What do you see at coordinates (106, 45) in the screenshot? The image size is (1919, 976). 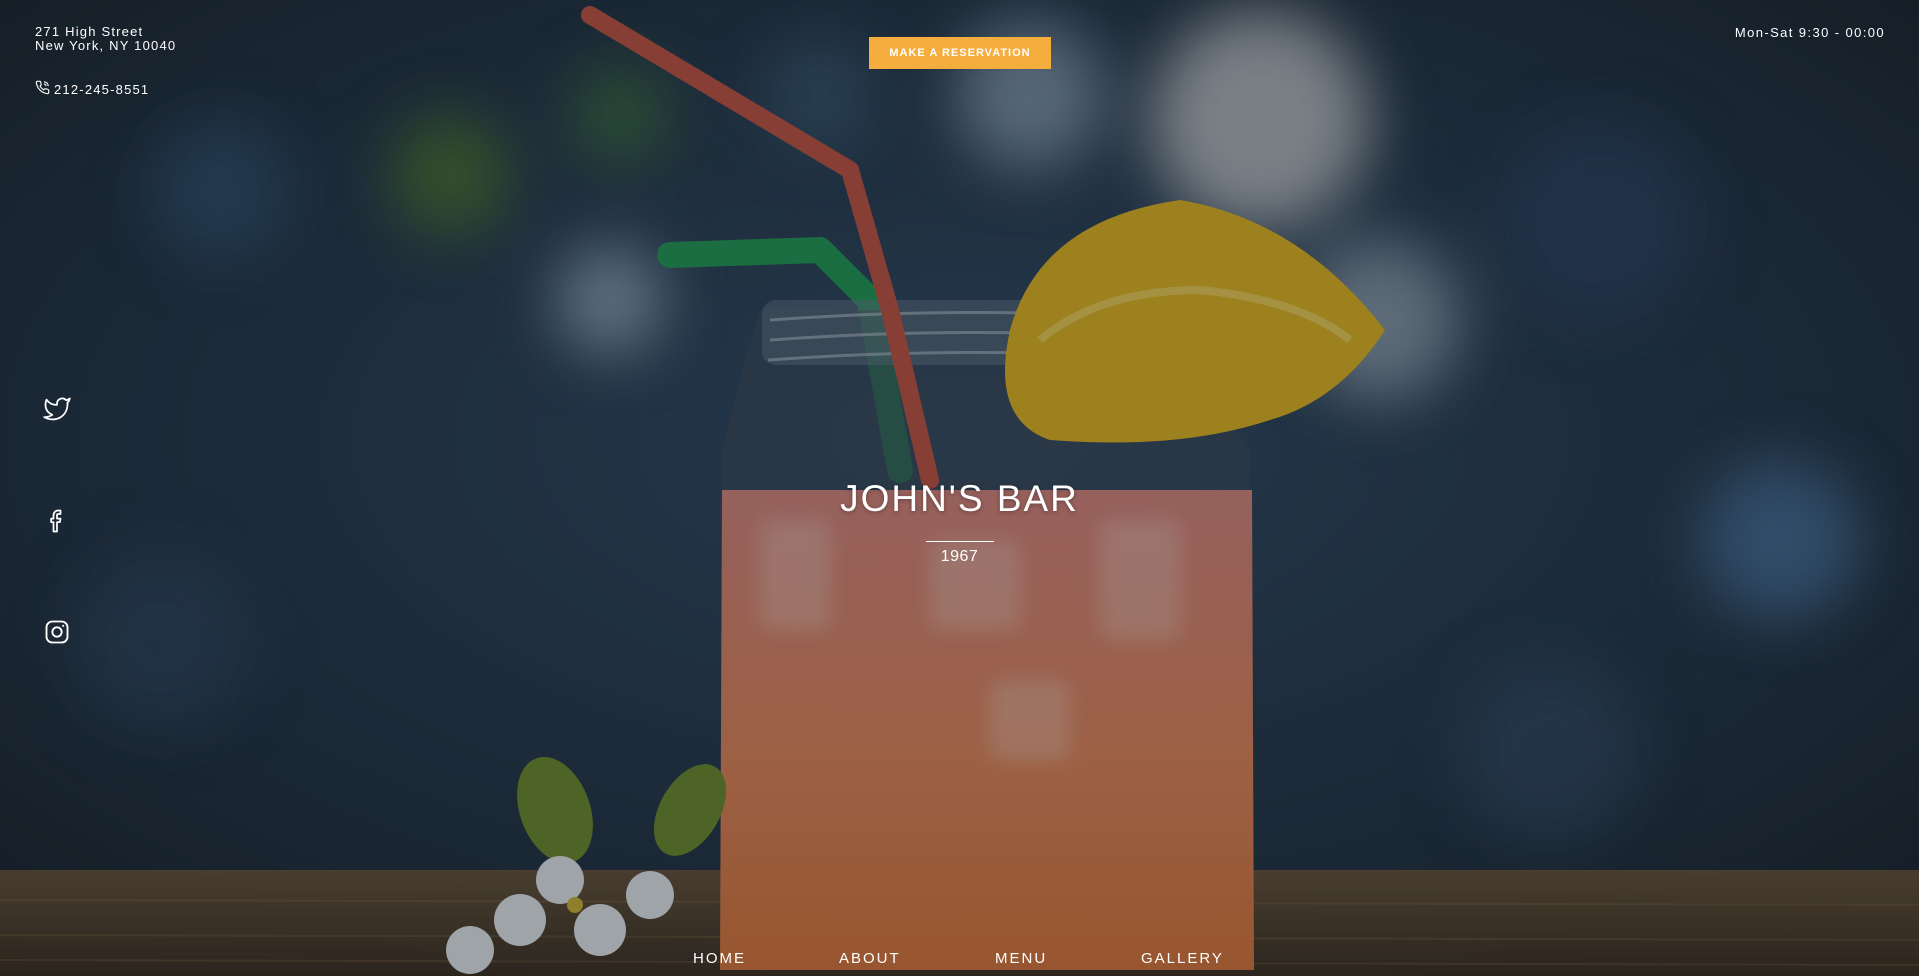 I see `address-line-2: New York, NY 10040` at bounding box center [106, 45].